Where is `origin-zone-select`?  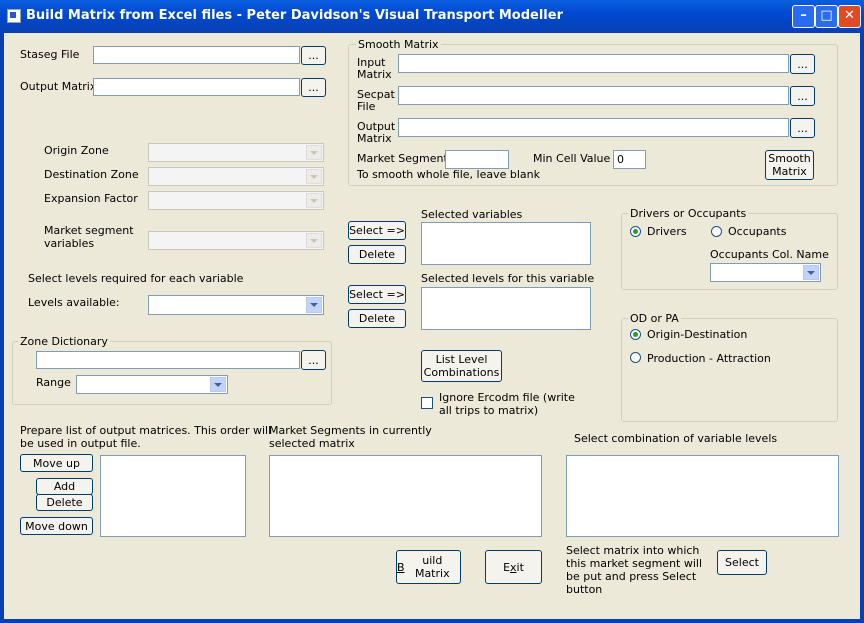
origin-zone-select is located at coordinates (236, 152).